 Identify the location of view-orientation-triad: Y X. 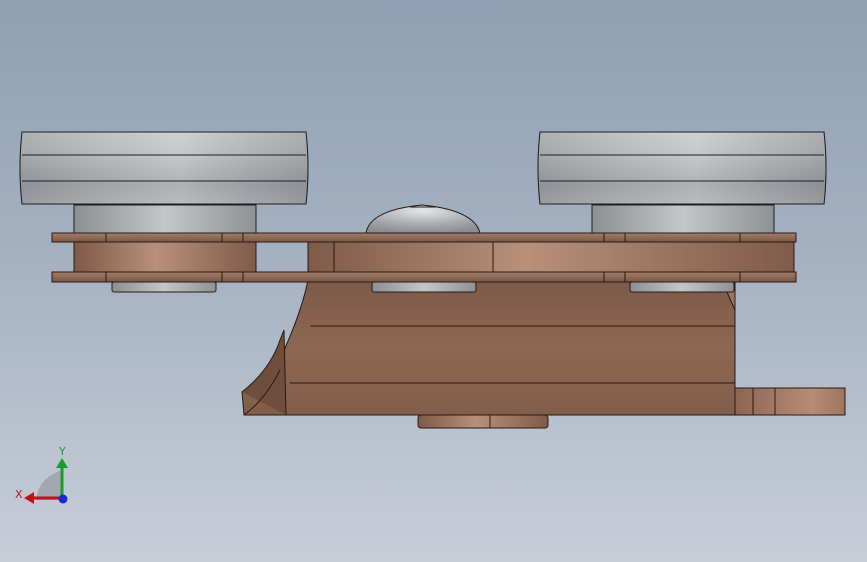
(41, 474).